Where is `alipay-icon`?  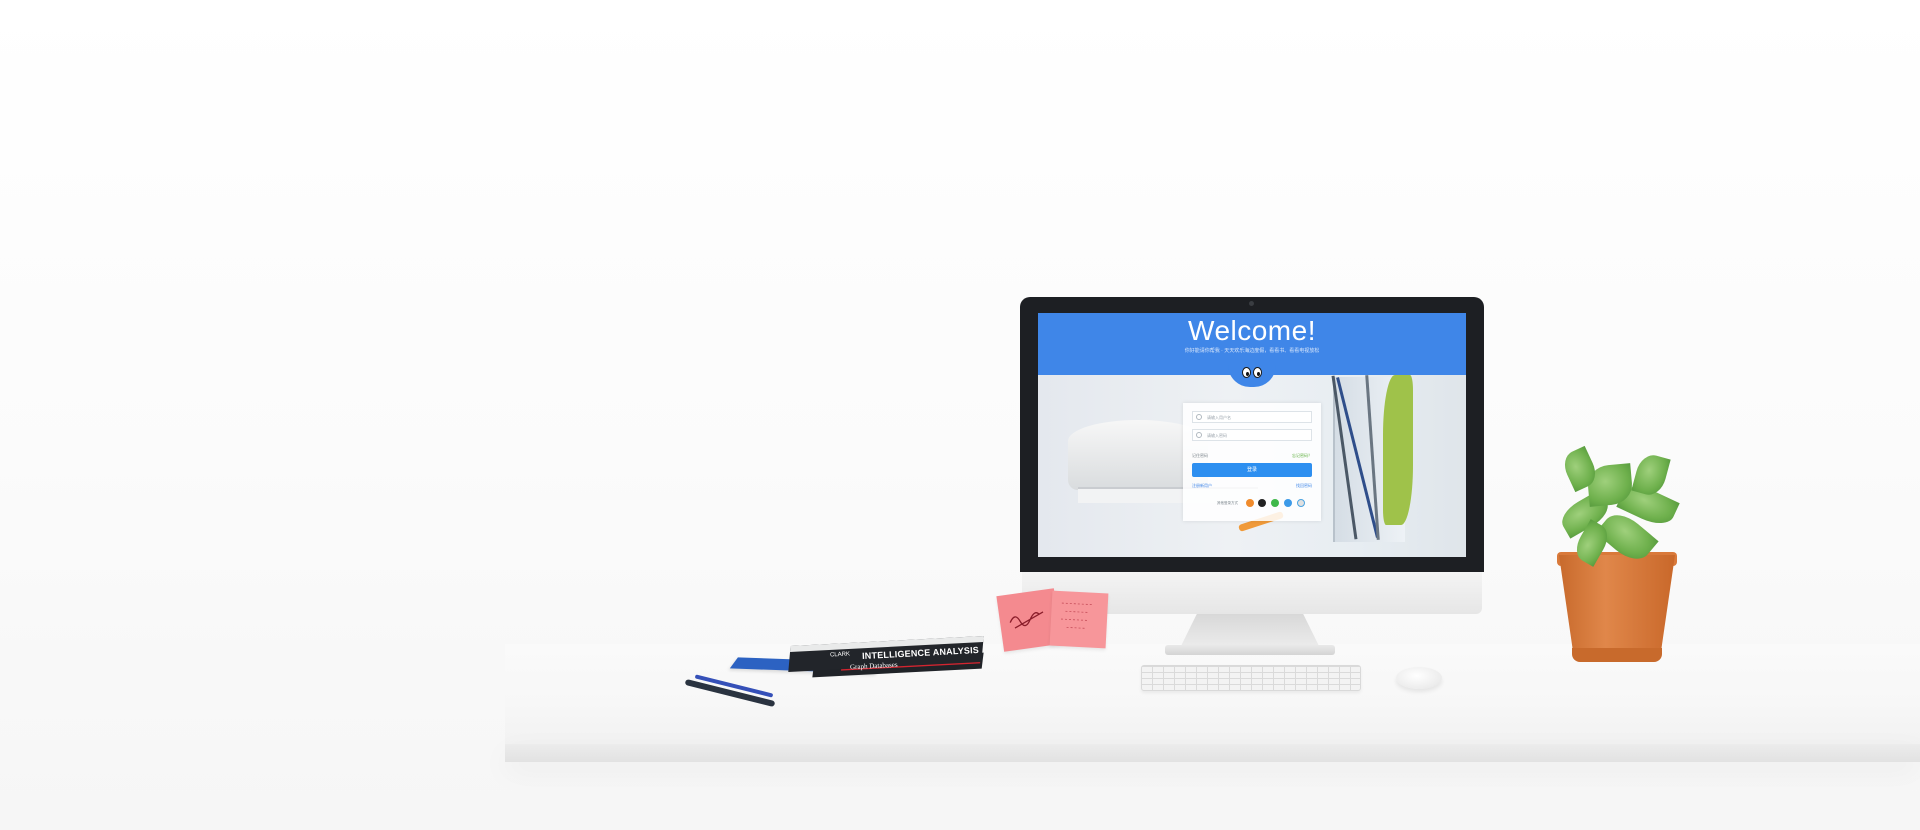 alipay-icon is located at coordinates (1288, 503).